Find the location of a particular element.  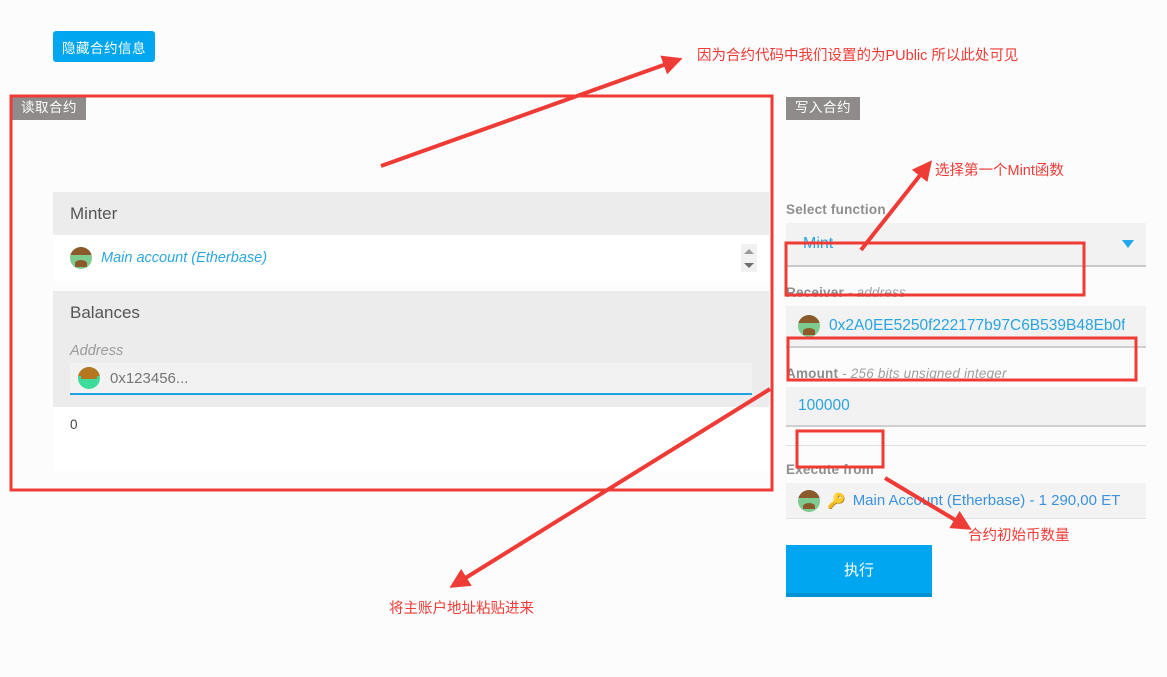

read-contract-tab-label: 读取合约 is located at coordinates (49, 109).